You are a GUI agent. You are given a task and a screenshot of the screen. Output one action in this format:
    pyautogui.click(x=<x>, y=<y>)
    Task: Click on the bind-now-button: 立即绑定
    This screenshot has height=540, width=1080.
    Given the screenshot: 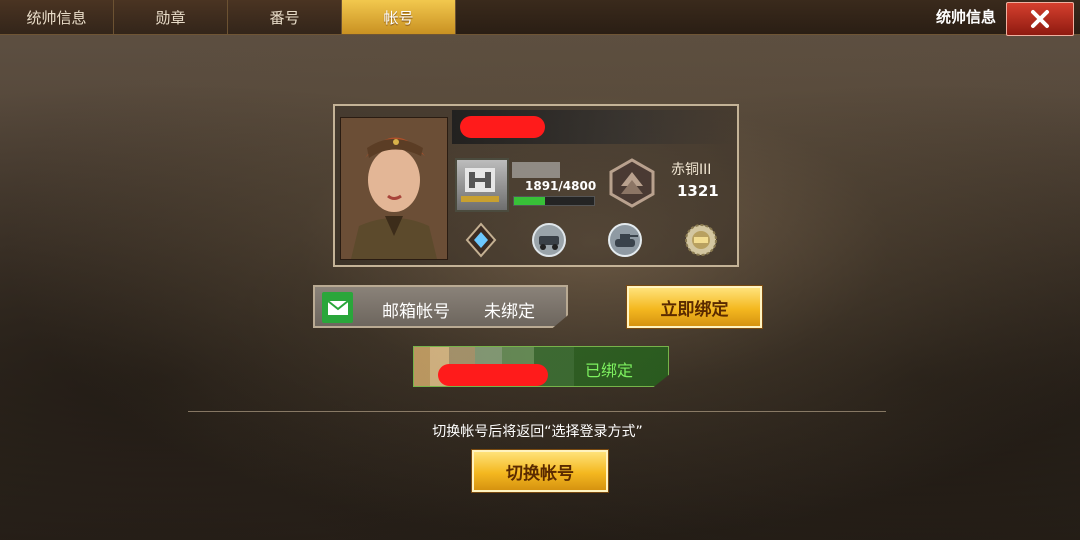 What is the action you would take?
    pyautogui.click(x=694, y=307)
    